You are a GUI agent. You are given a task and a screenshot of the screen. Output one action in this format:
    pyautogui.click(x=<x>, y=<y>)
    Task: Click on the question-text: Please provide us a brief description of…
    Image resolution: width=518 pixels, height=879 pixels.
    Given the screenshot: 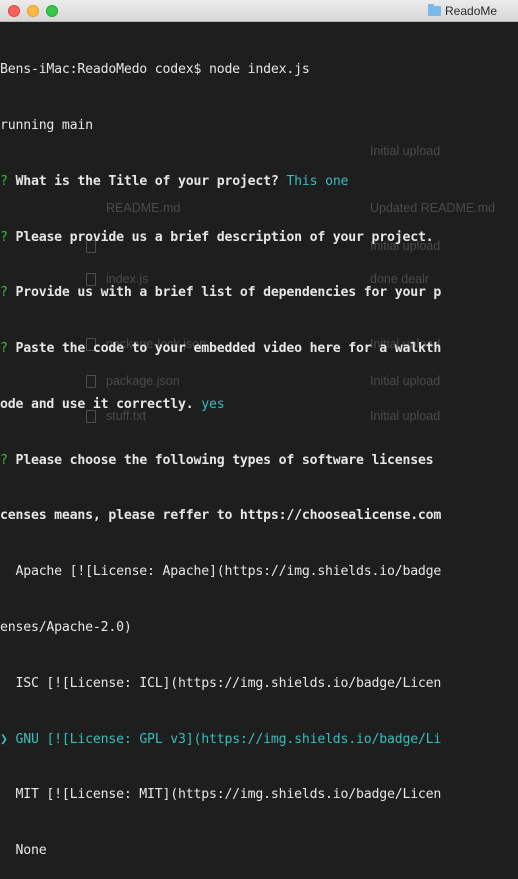 What is the action you would take?
    pyautogui.click(x=220, y=237)
    